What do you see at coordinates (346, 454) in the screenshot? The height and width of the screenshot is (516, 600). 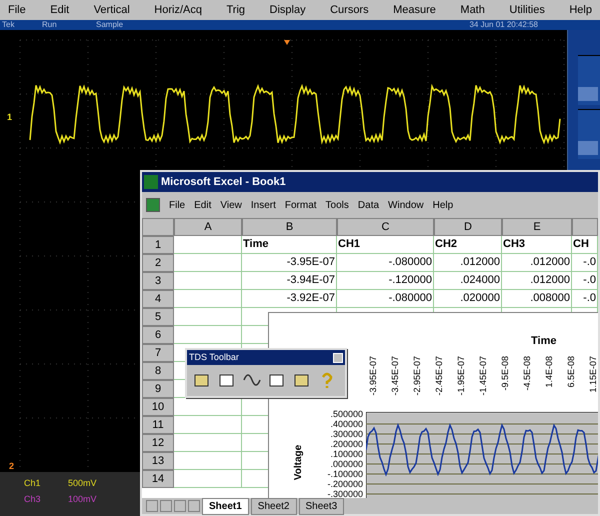 I see `tick-label: .100000` at bounding box center [346, 454].